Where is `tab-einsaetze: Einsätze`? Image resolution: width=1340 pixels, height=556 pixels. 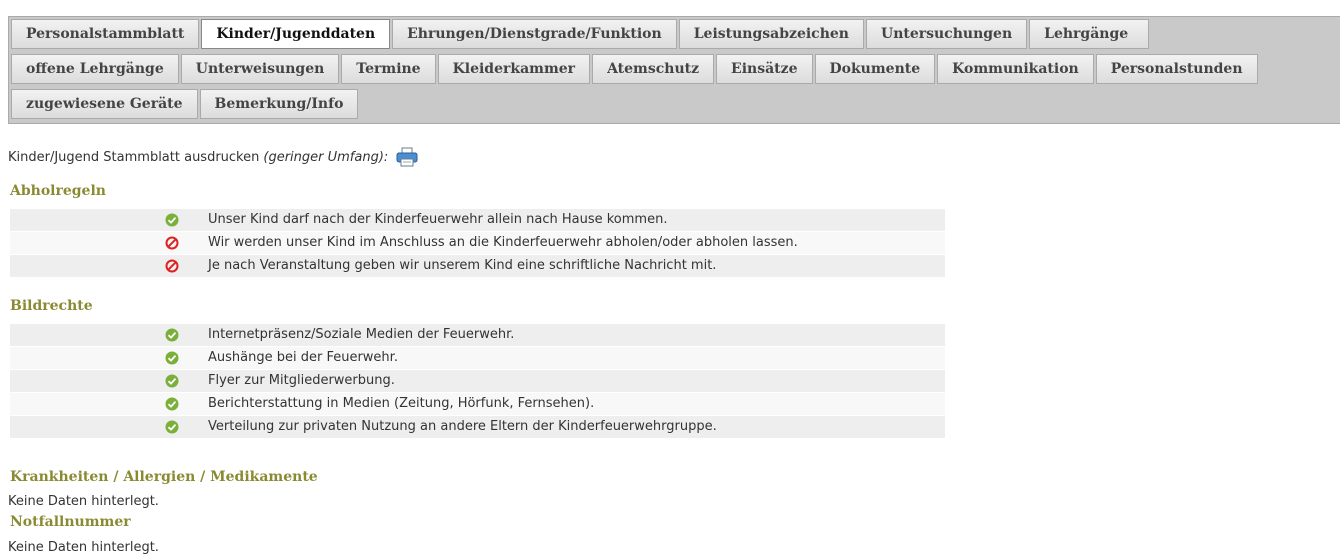 tab-einsaetze: Einsätze is located at coordinates (764, 69).